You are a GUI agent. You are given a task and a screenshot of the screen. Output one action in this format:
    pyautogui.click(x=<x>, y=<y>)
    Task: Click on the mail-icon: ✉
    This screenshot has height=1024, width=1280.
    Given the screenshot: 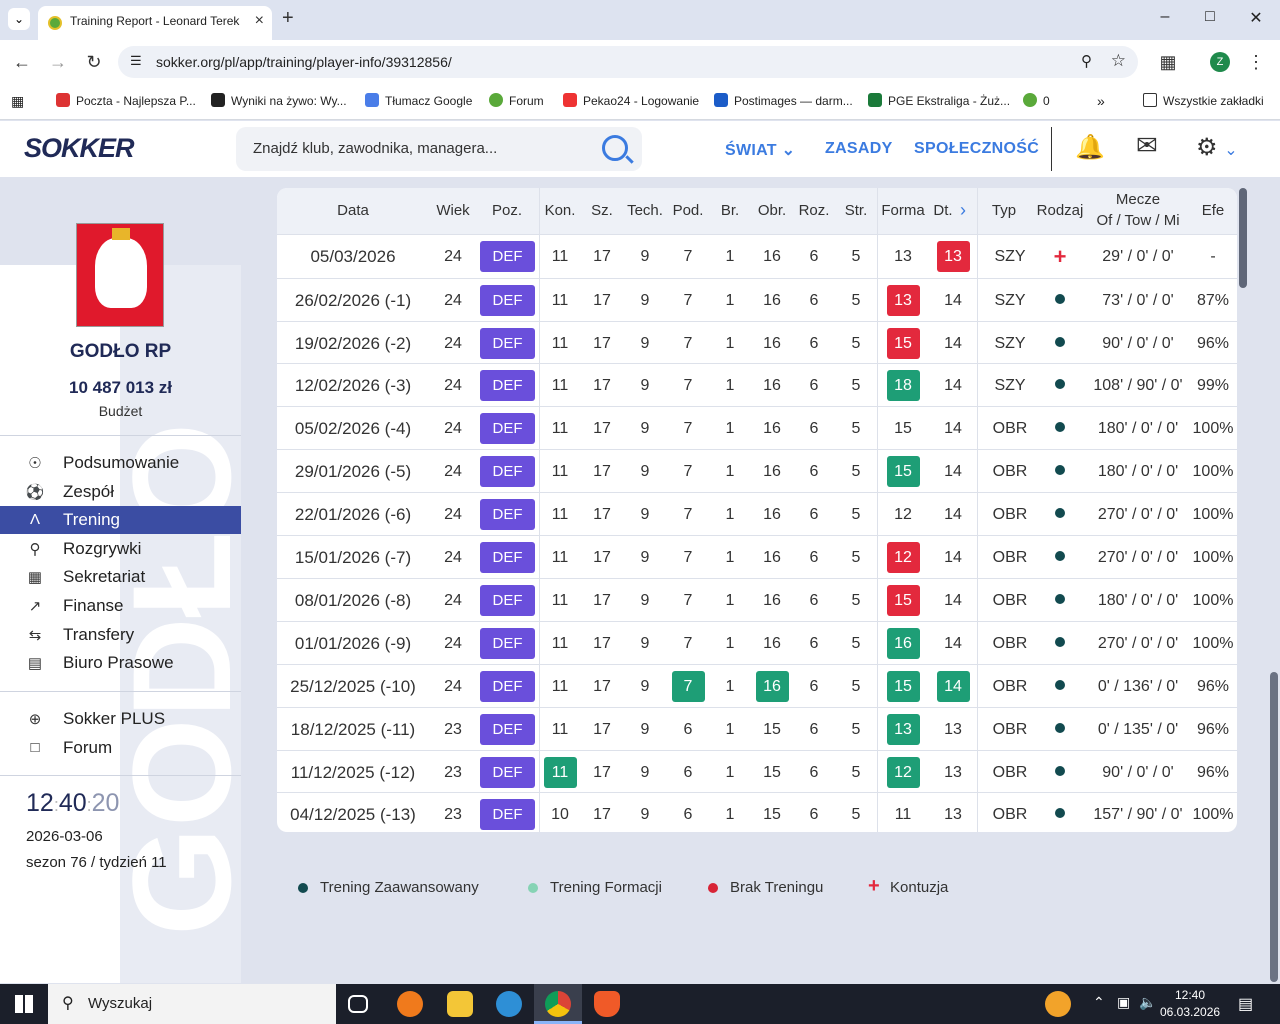 What is the action you would take?
    pyautogui.click(x=1147, y=145)
    